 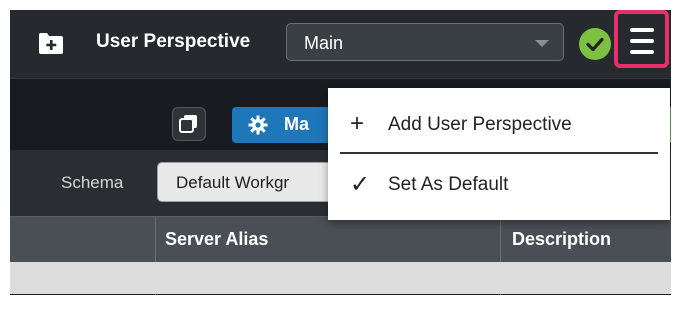 What do you see at coordinates (51, 43) in the screenshot?
I see `folder-plus-icon` at bounding box center [51, 43].